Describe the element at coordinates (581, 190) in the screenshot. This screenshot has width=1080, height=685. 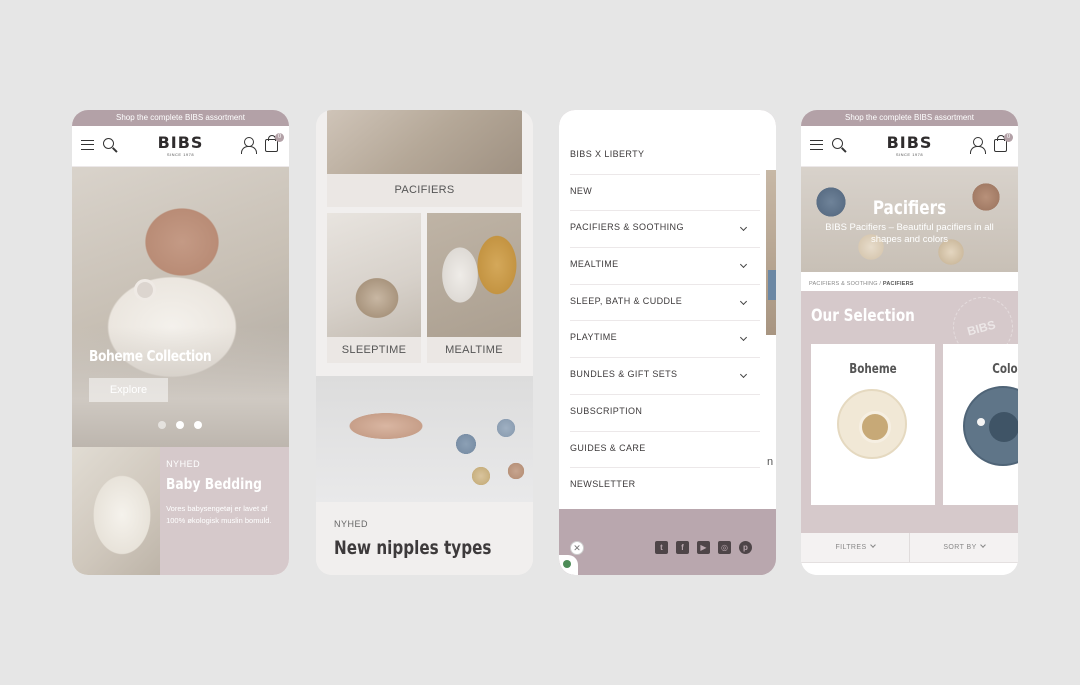
I see `menu-item-label: NEW` at that location.